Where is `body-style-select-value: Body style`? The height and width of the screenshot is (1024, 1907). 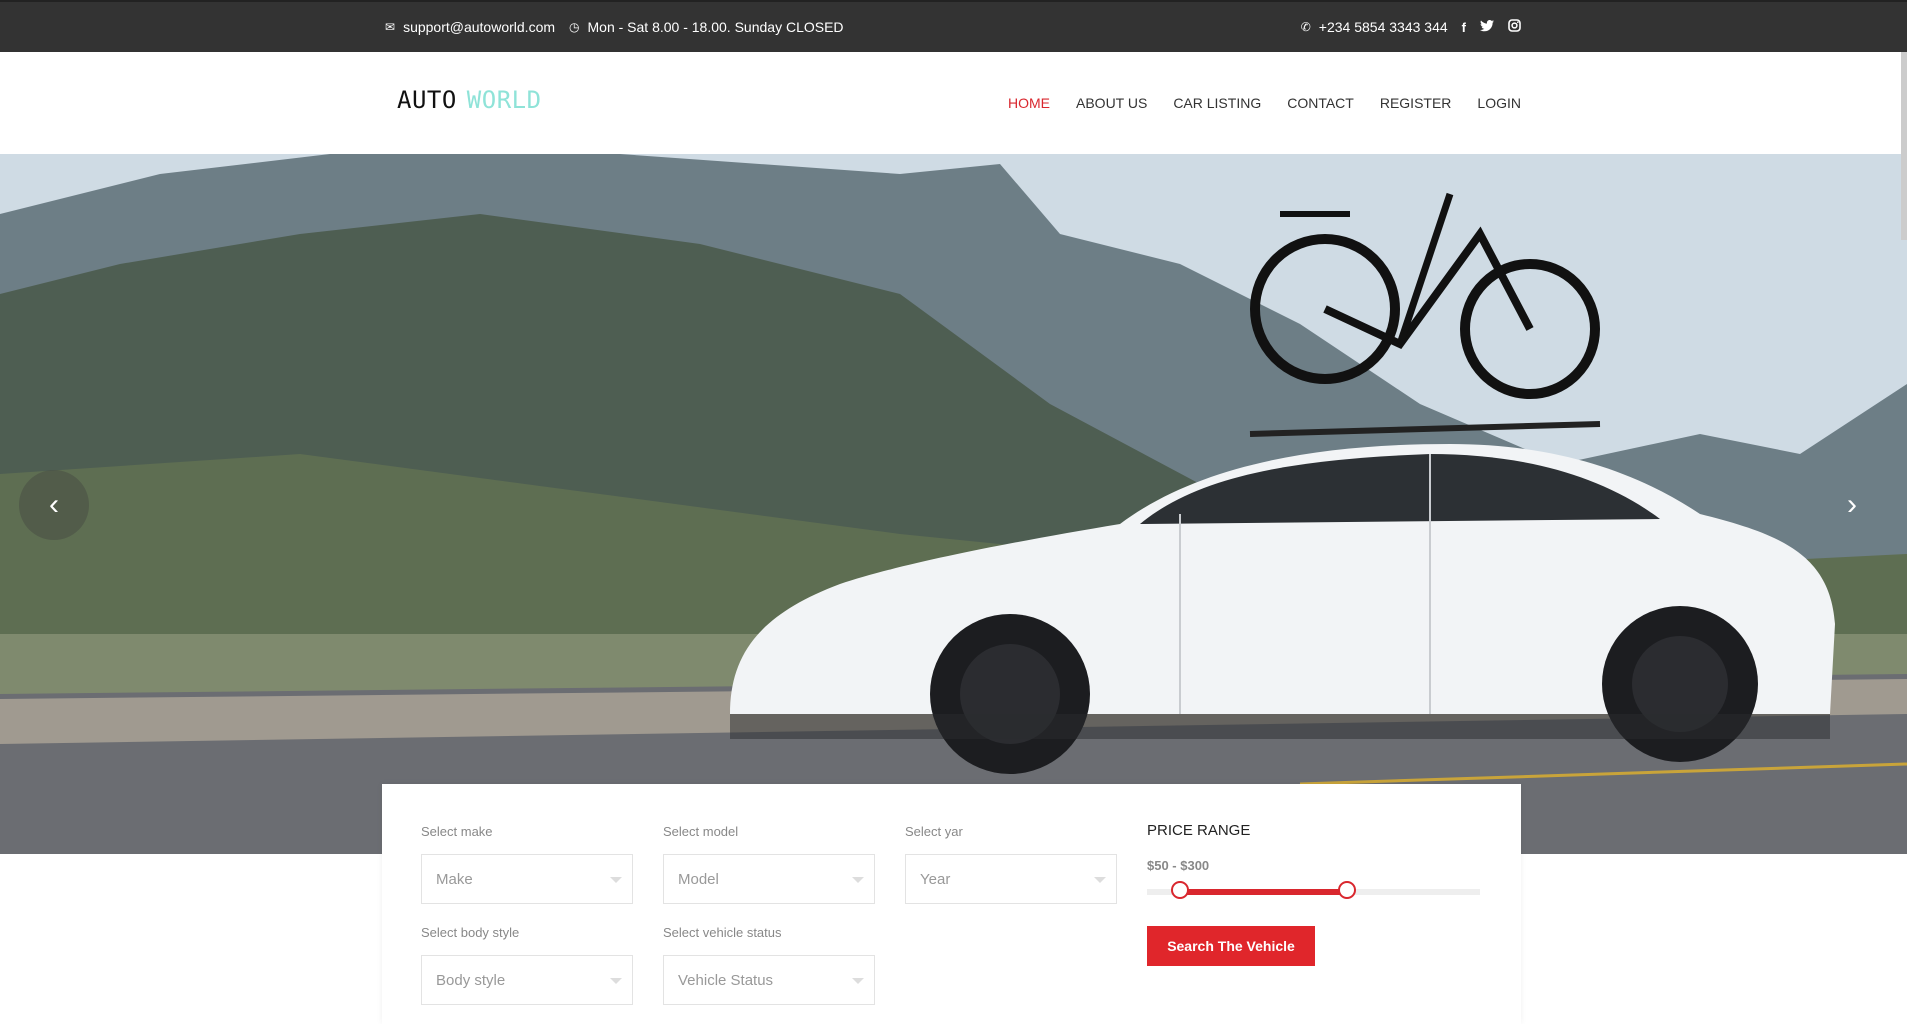
body-style-select-value: Body style is located at coordinates (471, 980).